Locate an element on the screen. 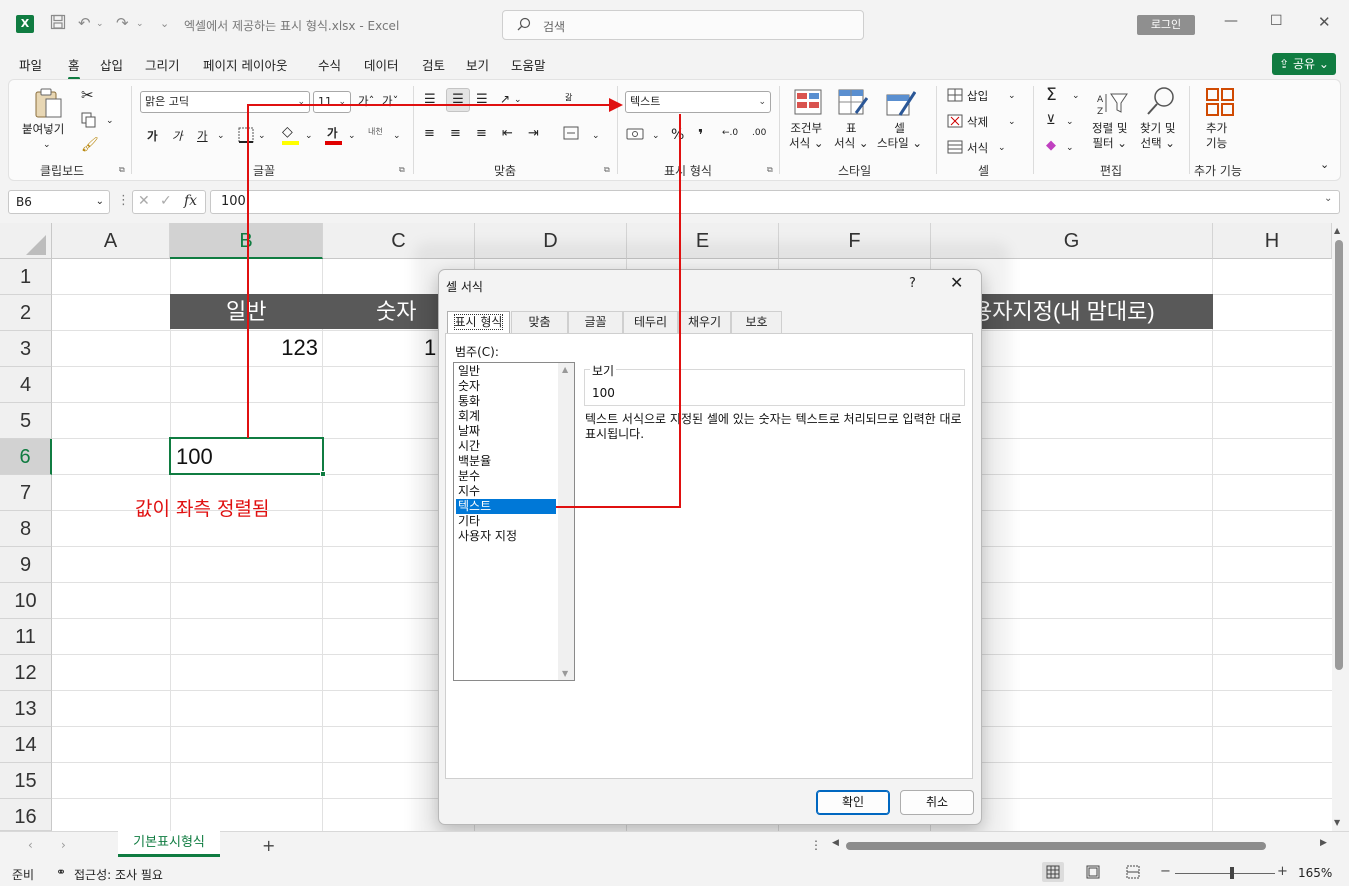 Image resolution: width=1349 pixels, height=886 pixels. select-all-button is located at coordinates (26, 241).